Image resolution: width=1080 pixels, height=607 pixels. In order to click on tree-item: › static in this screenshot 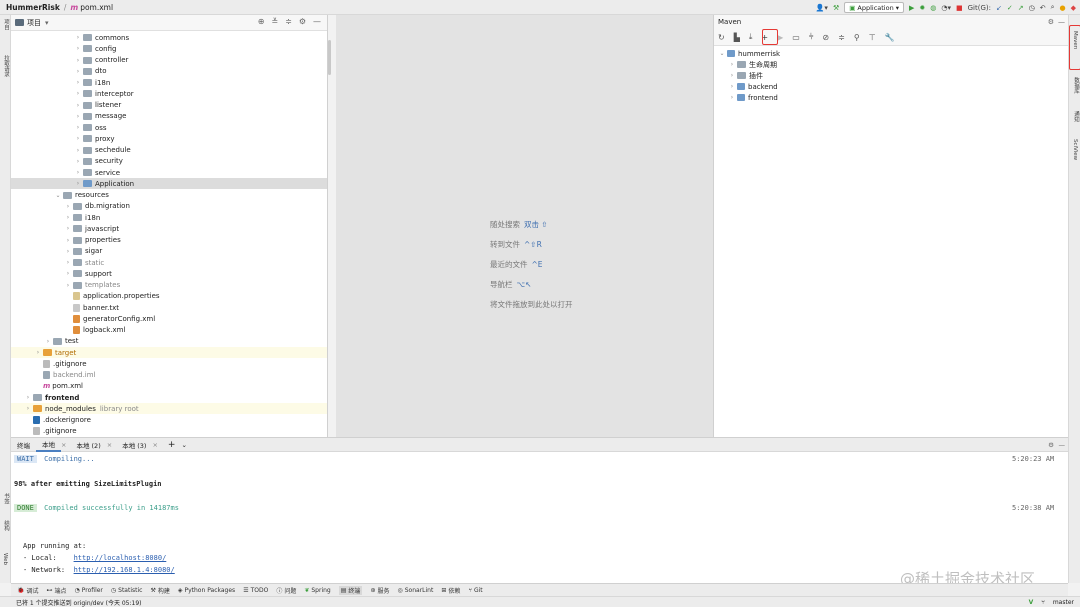, I will do `click(57, 262)`.